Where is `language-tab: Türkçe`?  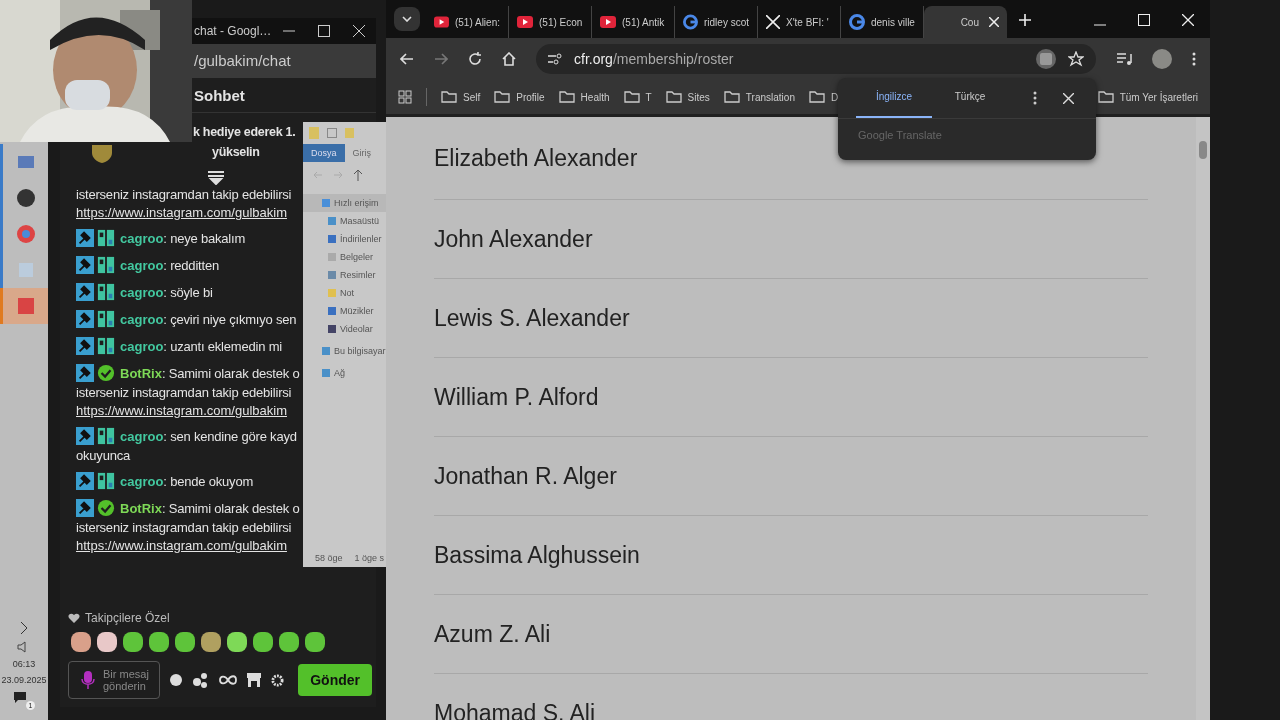
language-tab: Türkçe is located at coordinates (970, 98).